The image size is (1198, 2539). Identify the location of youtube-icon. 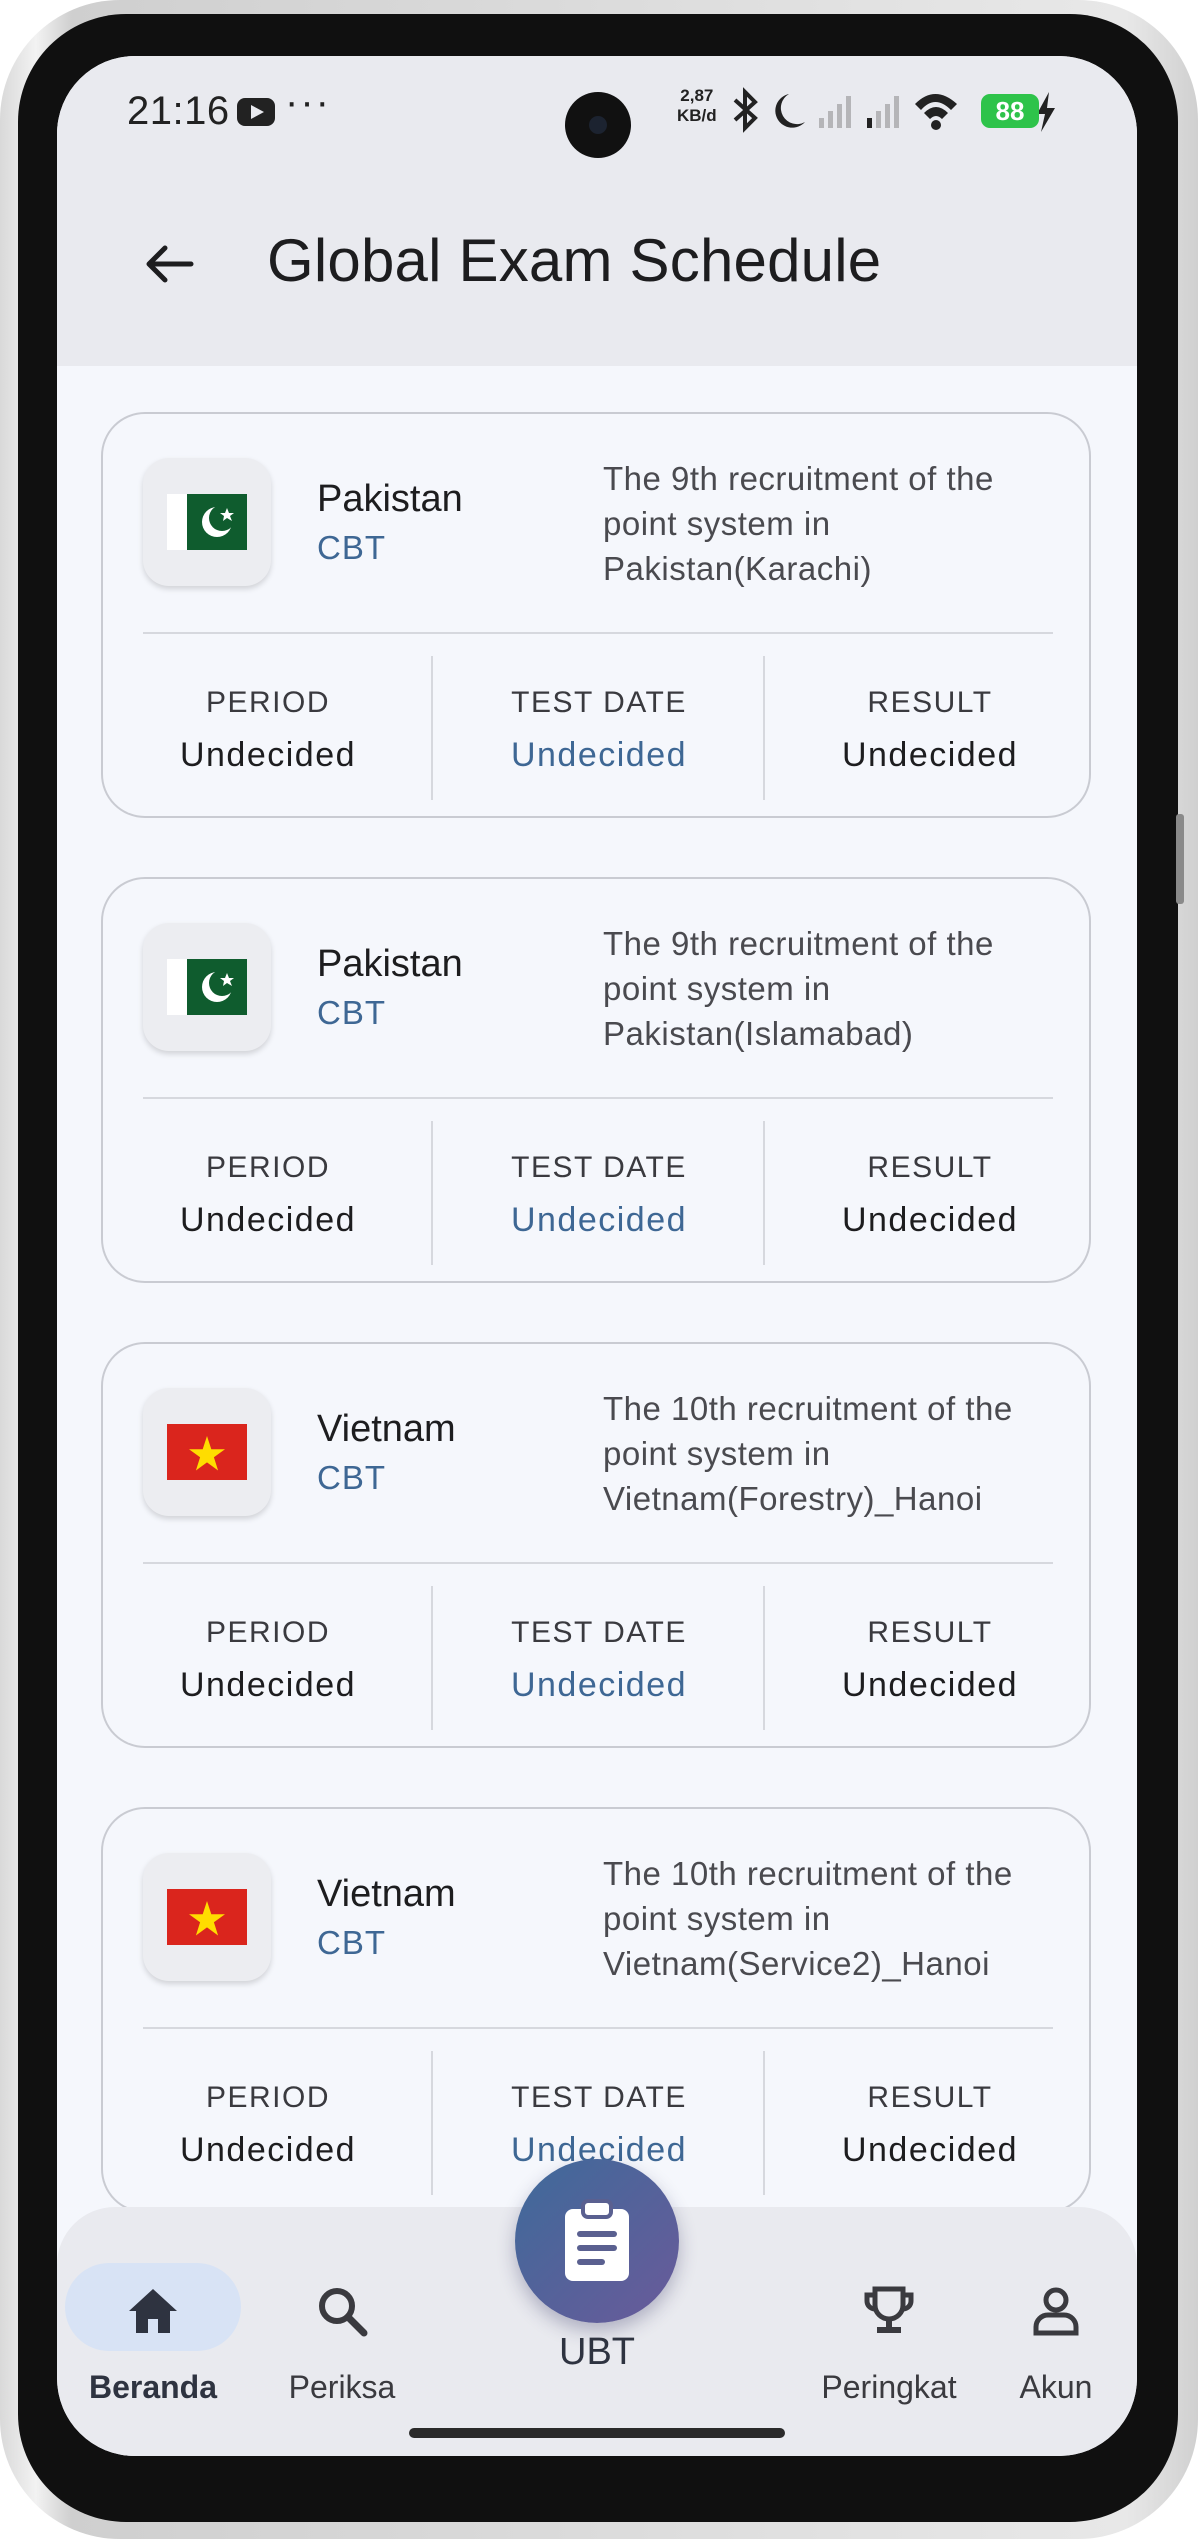
(256, 112).